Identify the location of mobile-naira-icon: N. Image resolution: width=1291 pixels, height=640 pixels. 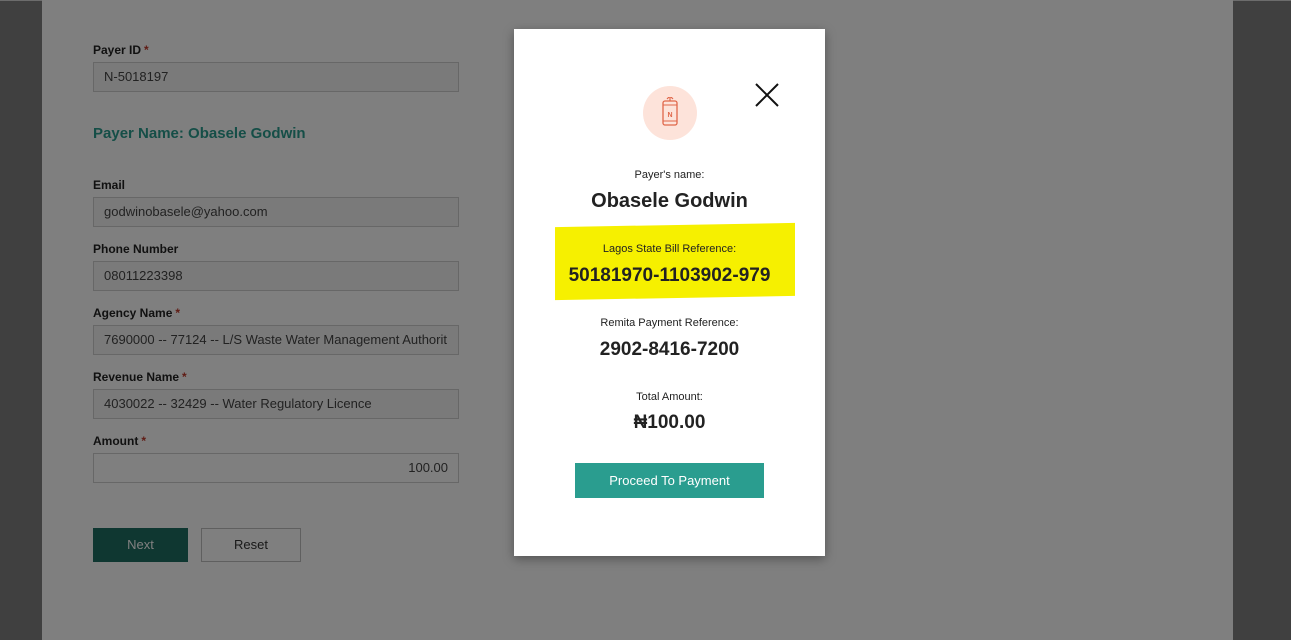
(670, 113).